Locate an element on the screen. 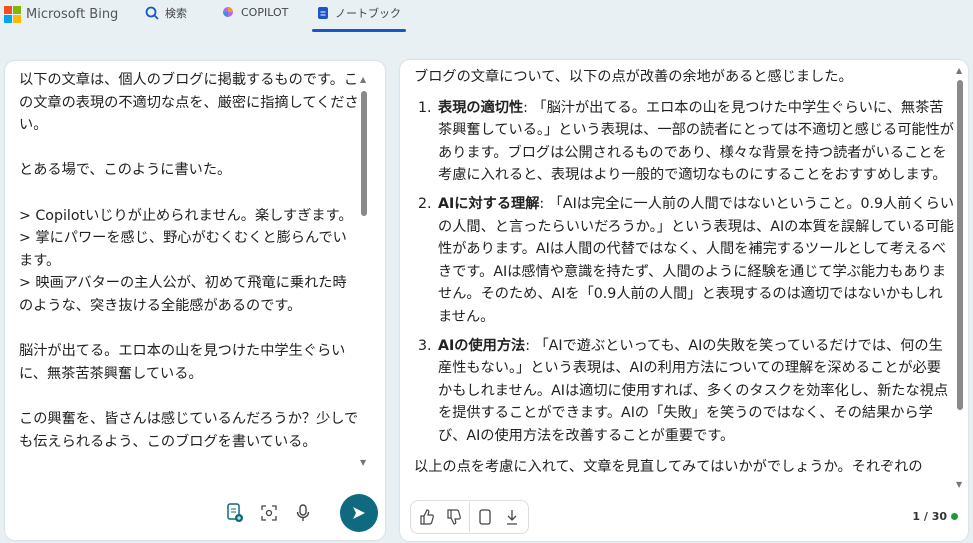  search-icon is located at coordinates (152, 13).